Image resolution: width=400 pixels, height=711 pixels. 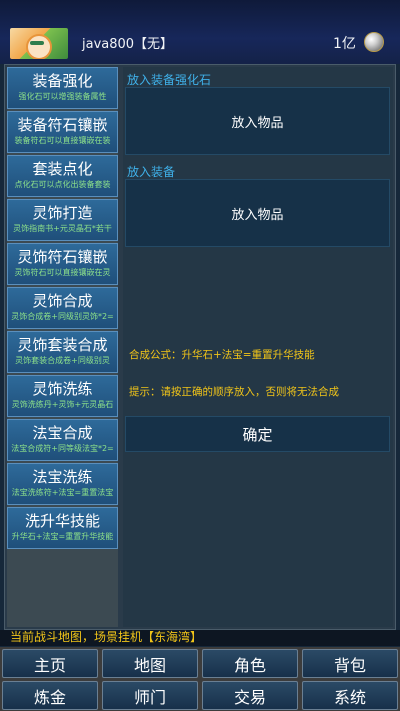 I want to click on menu-item-title: 法宝合成, so click(x=62, y=433).